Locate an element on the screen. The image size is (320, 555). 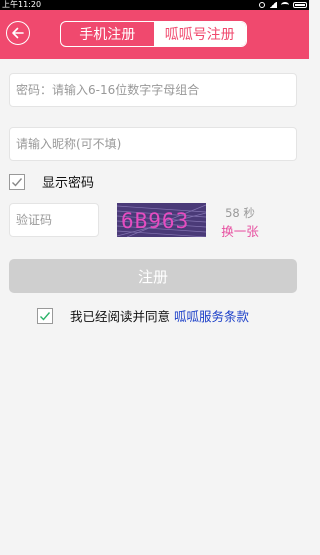
status-bar: 上午11:20 is located at coordinates (154, 5).